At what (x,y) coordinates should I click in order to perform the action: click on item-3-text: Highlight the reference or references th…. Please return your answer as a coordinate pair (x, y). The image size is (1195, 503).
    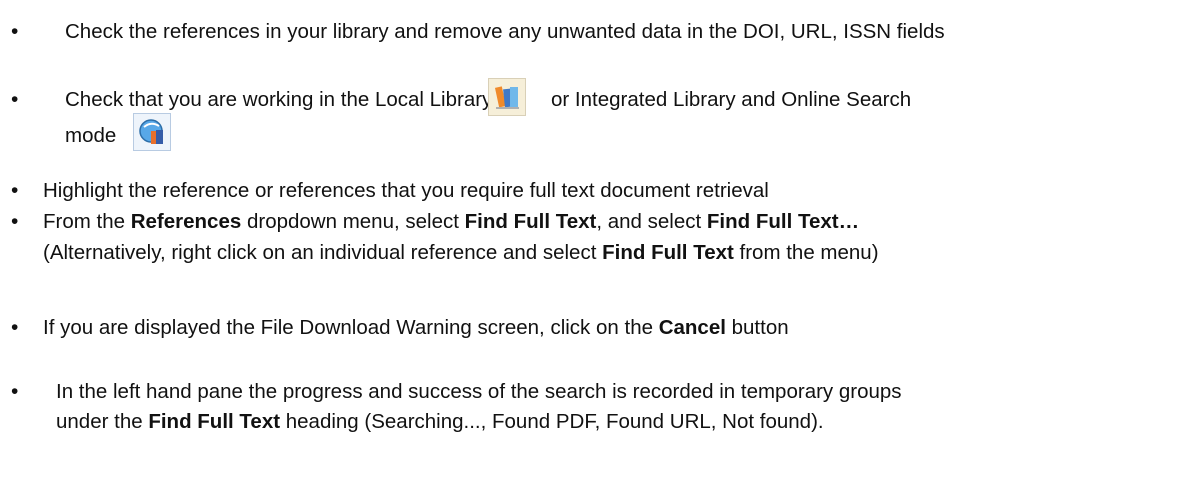
    Looking at the image, I should click on (406, 190).